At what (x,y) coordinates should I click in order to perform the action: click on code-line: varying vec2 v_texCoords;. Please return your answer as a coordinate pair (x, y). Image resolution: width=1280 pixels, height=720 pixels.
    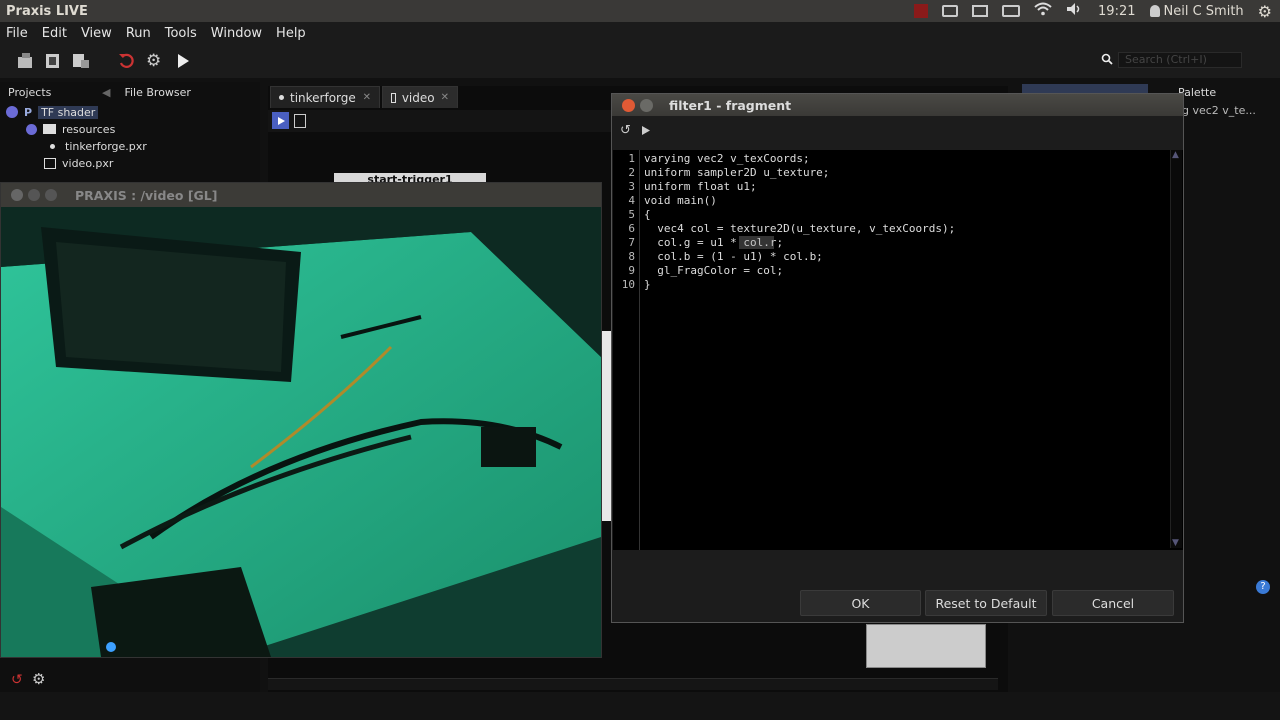
    Looking at the image, I should click on (727, 158).